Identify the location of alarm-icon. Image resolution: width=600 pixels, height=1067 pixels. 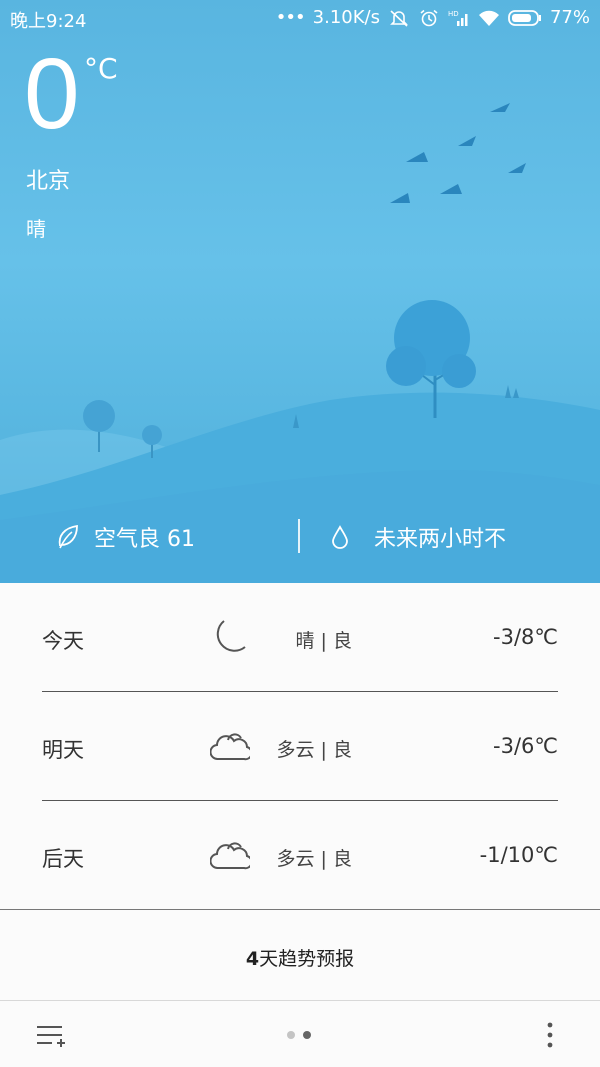
(429, 17).